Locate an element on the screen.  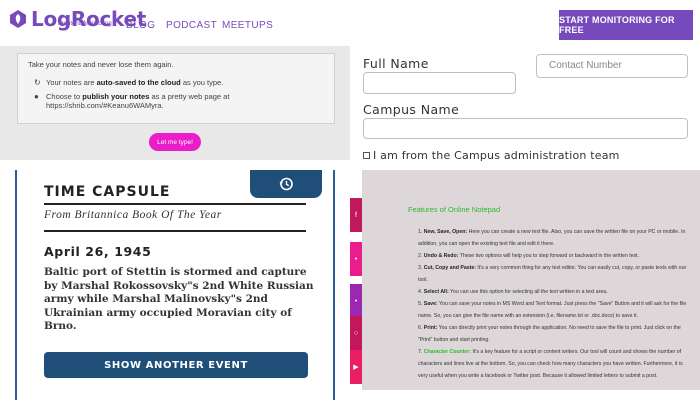
let-me-type-button: Let me type! is located at coordinates (175, 142).